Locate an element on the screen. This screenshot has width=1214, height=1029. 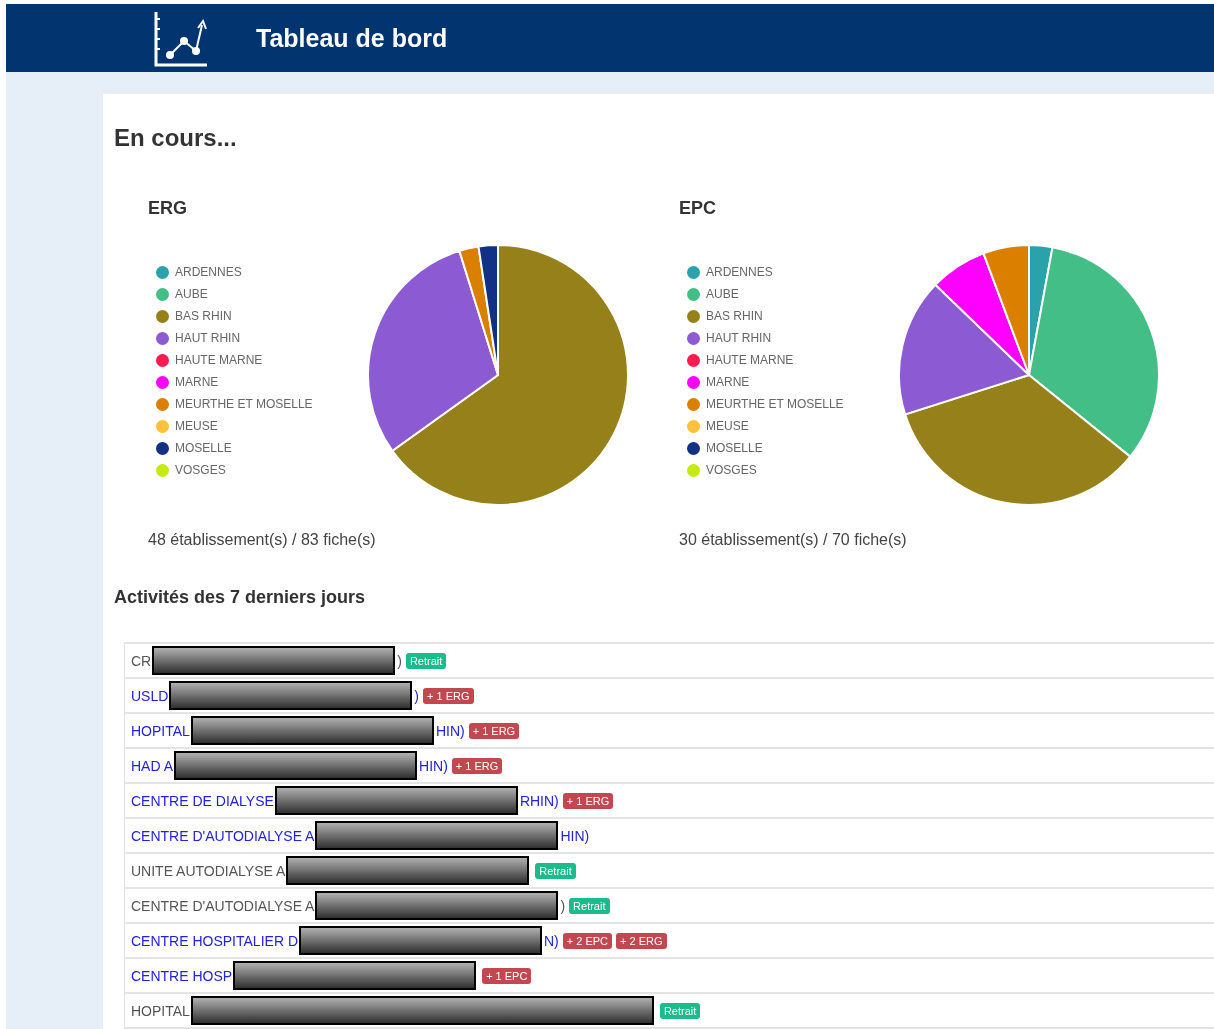
establishment-link: USLD is located at coordinates (150, 695).